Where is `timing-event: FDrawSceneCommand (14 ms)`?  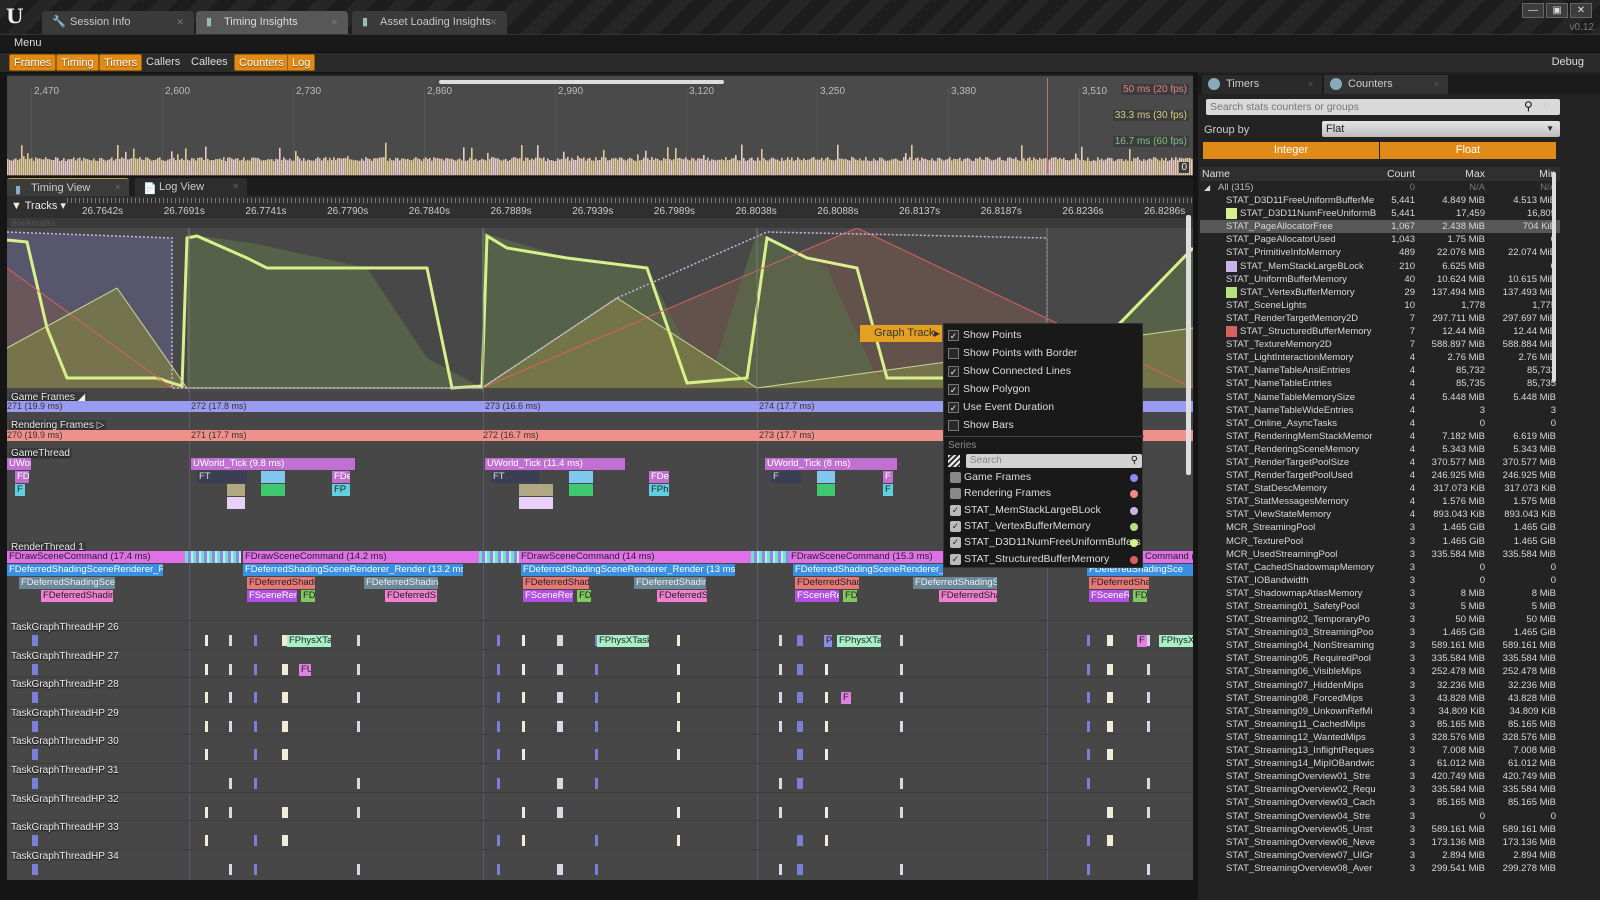
timing-event: FDrawSceneCommand (14 ms) is located at coordinates (635, 557).